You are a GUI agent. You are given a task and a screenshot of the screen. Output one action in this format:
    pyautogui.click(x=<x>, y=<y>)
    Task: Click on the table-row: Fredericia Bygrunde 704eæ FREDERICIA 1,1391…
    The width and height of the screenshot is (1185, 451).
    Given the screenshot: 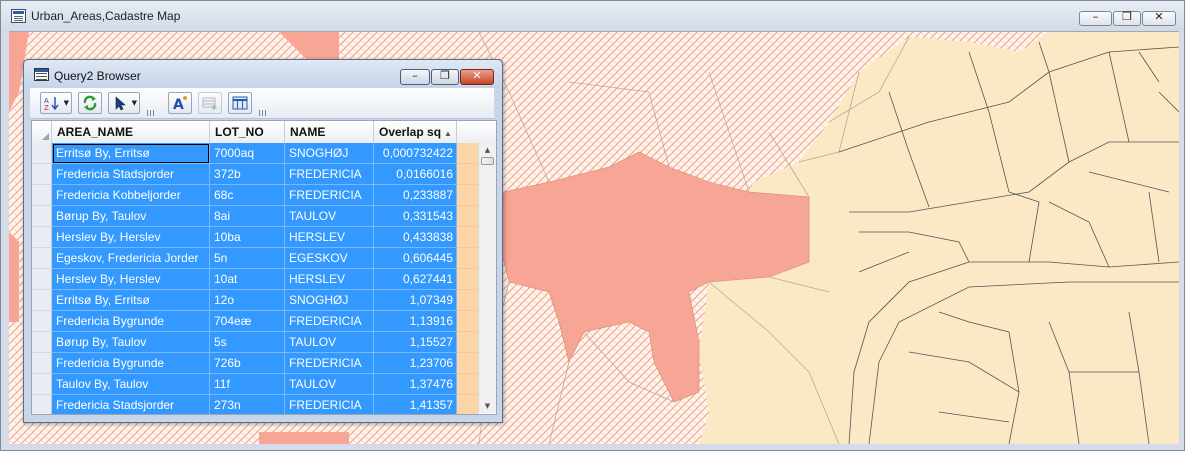 What is the action you would take?
    pyautogui.click(x=255, y=321)
    